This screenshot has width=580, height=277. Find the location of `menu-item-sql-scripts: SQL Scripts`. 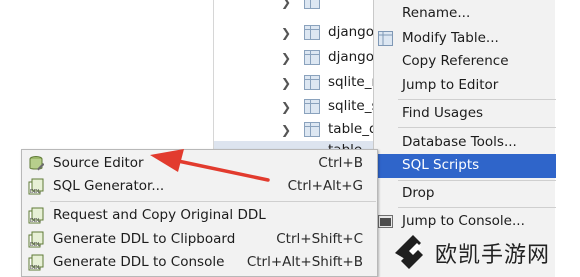

menu-item-sql-scripts: SQL Scripts is located at coordinates (465, 166).